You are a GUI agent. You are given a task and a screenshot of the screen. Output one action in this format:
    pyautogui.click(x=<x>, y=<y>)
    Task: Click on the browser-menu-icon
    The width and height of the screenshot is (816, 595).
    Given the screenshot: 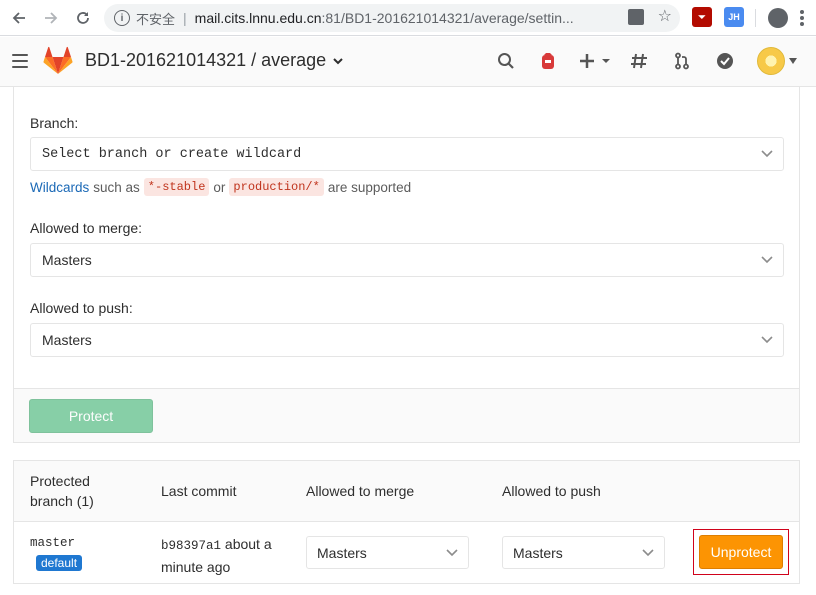 What is the action you would take?
    pyautogui.click(x=802, y=18)
    